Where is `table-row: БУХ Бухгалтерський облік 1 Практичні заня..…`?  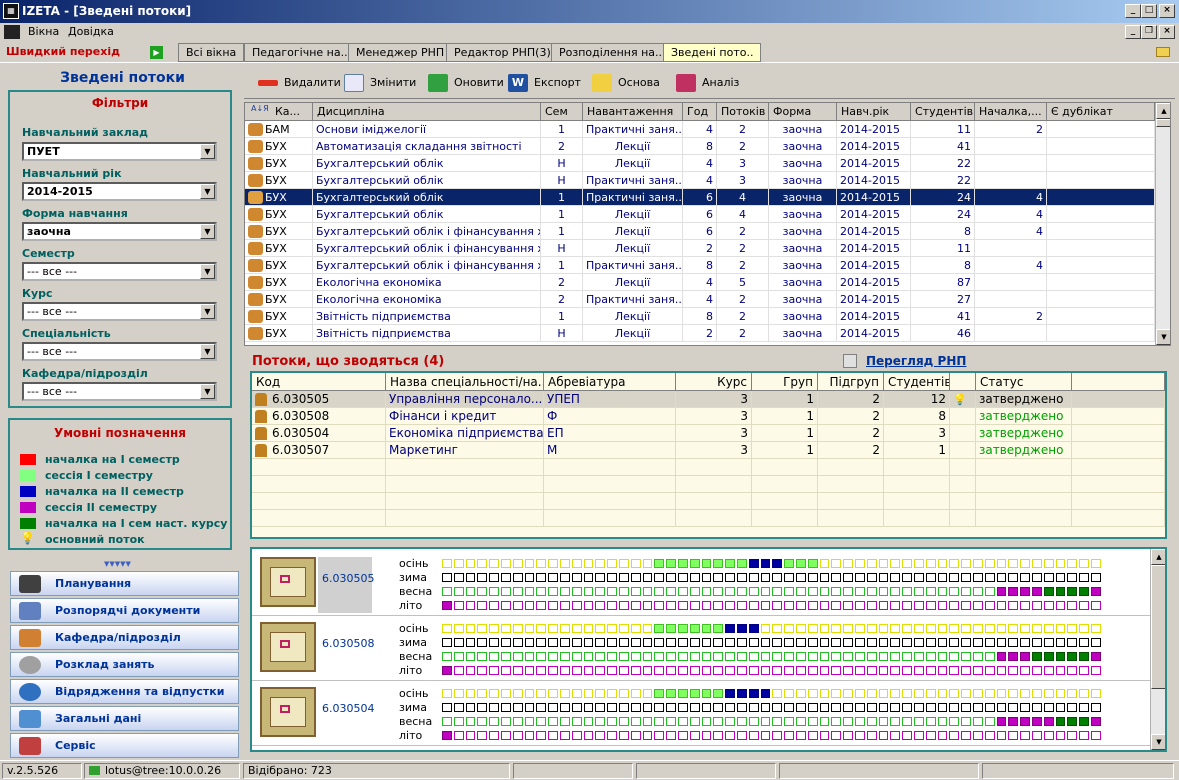
table-row: БУХ Бухгалтерський облік 1 Практичні заня..… is located at coordinates (707, 197).